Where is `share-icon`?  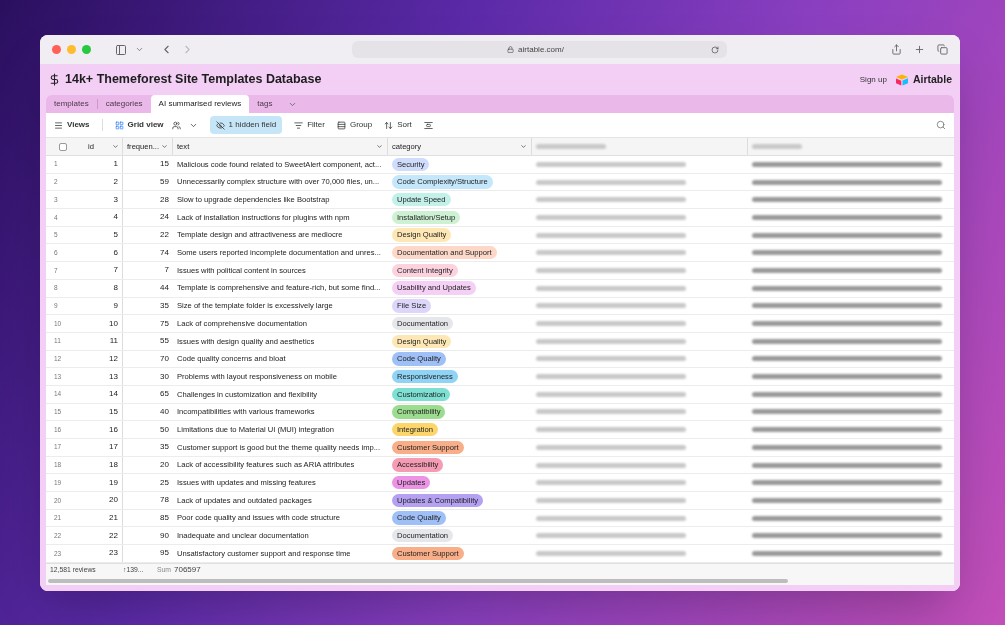 share-icon is located at coordinates (896, 49).